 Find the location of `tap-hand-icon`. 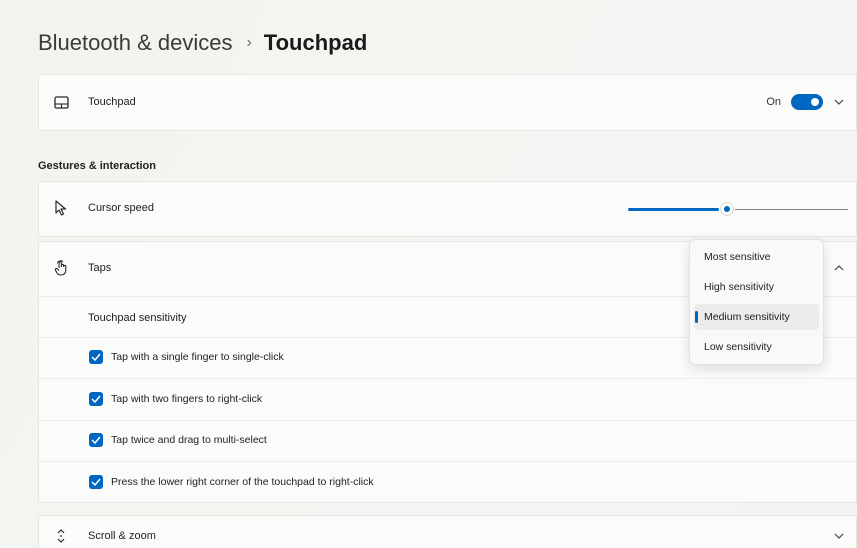

tap-hand-icon is located at coordinates (61, 268).